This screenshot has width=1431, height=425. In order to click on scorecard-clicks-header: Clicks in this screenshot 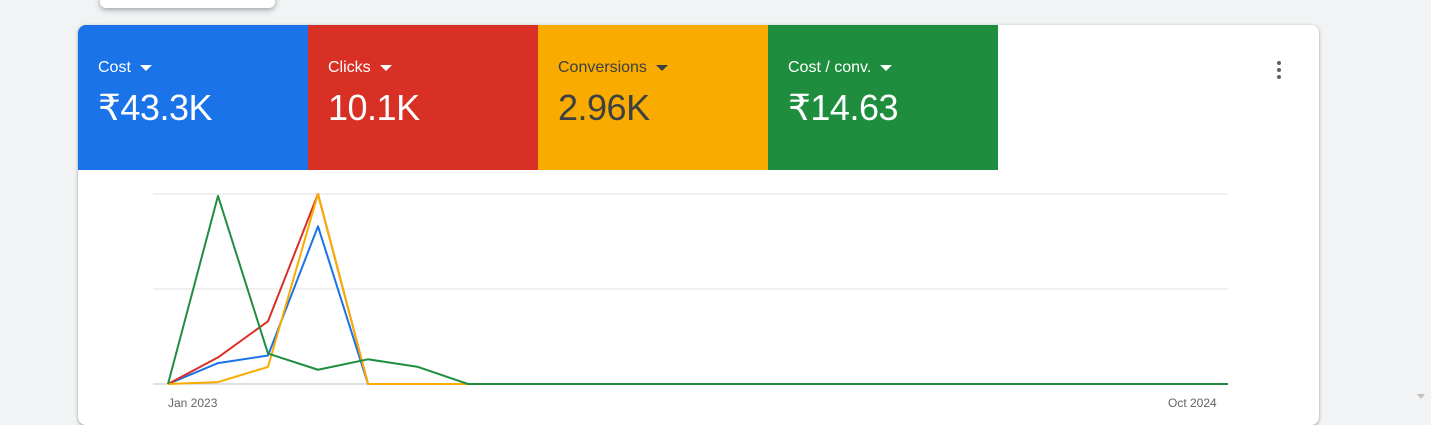, I will do `click(433, 68)`.